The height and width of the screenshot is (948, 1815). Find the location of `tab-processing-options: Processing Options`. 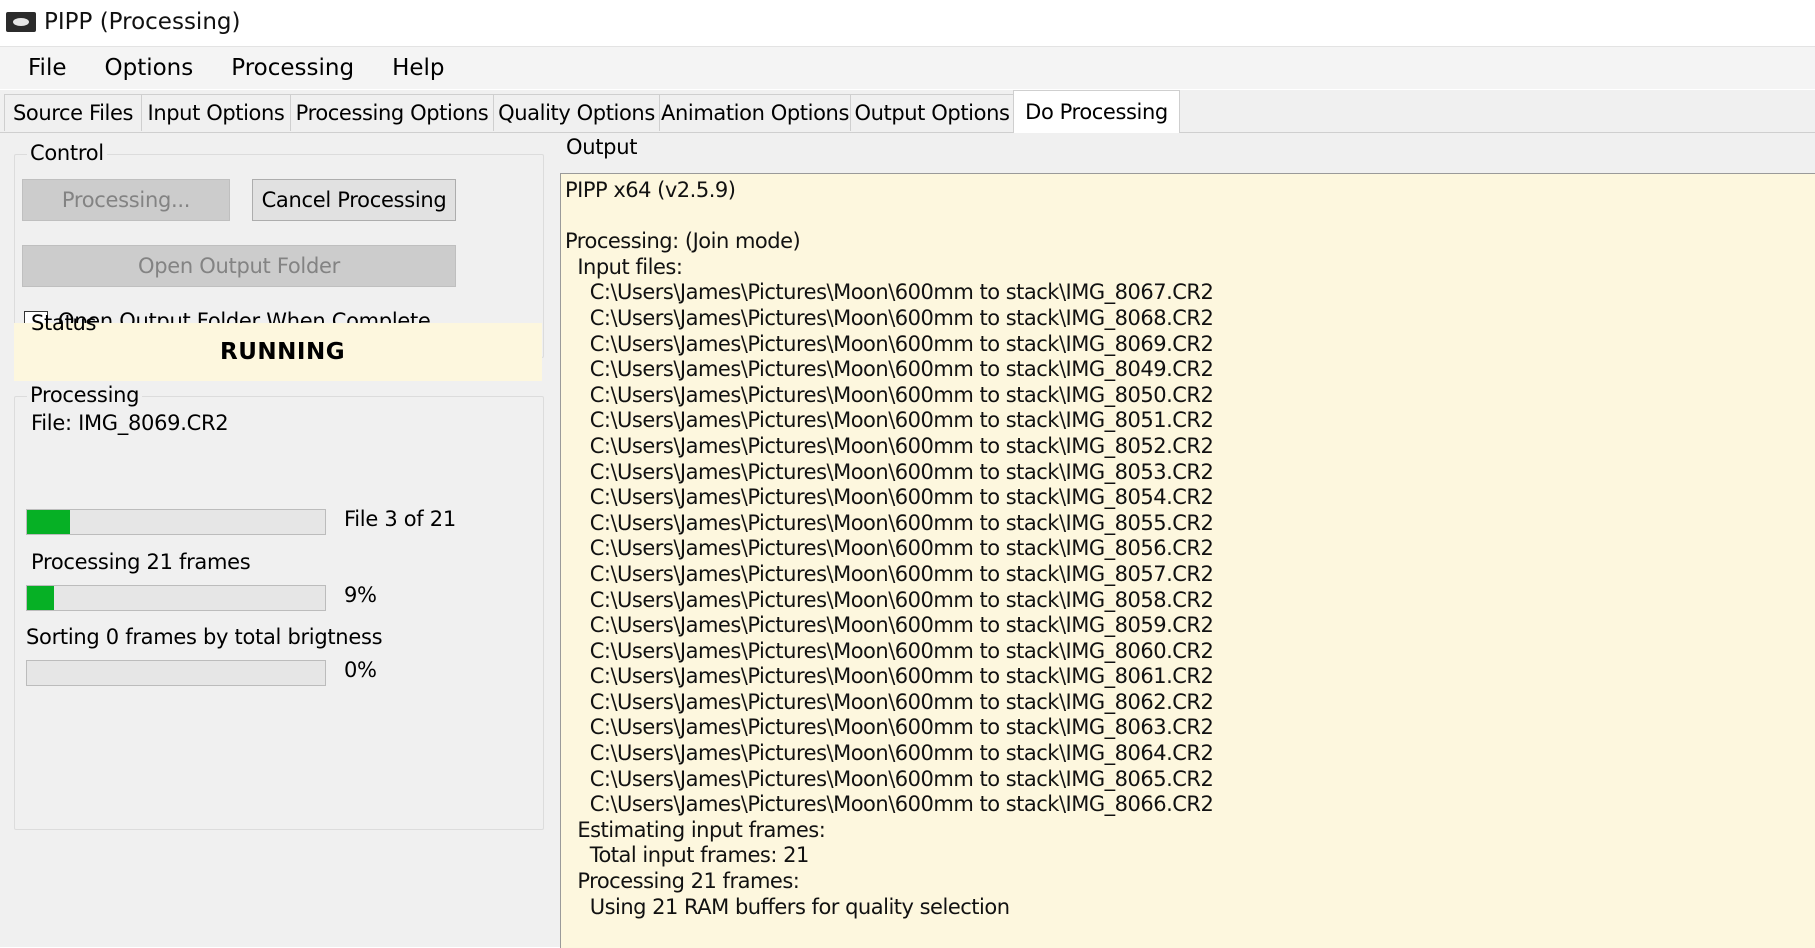

tab-processing-options: Processing Options is located at coordinates (392, 112).